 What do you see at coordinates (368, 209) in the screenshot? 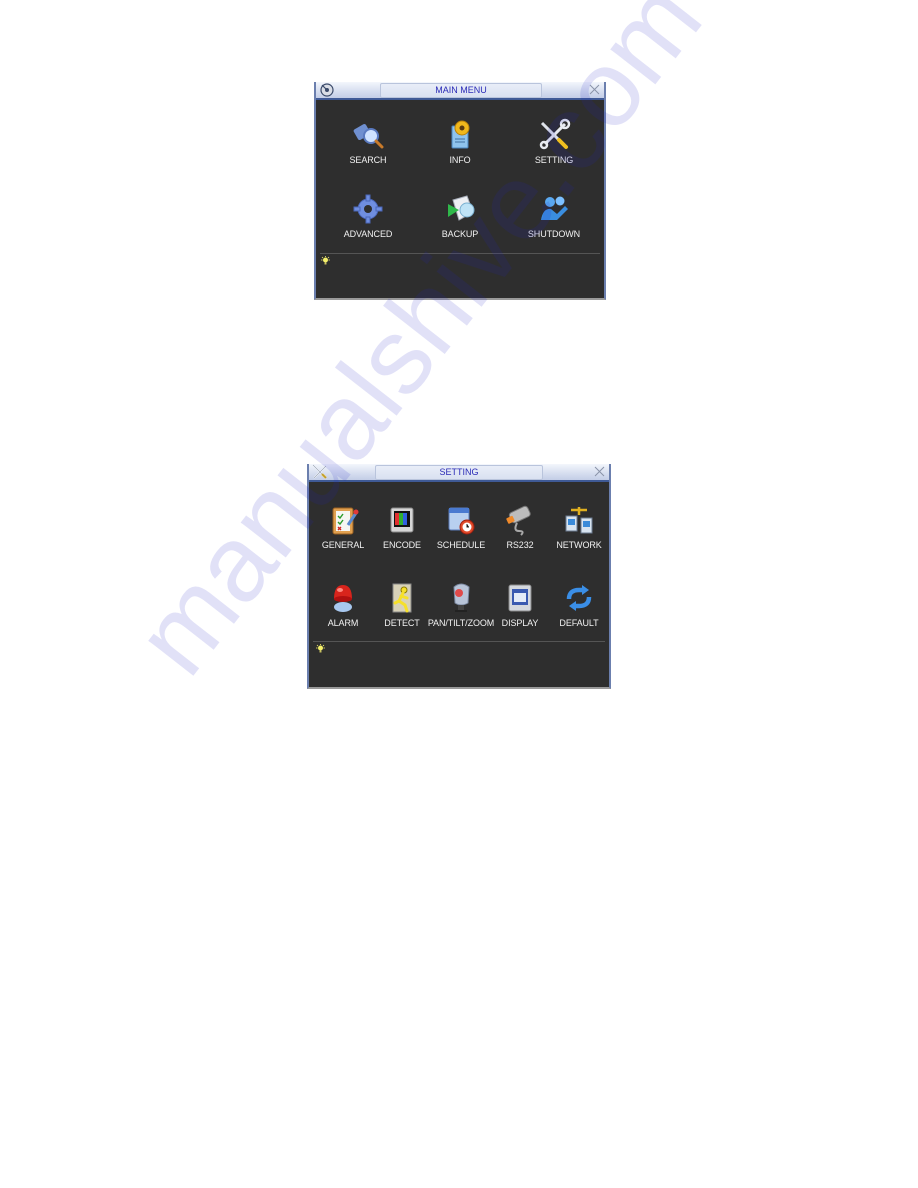
I see `gear-icon` at bounding box center [368, 209].